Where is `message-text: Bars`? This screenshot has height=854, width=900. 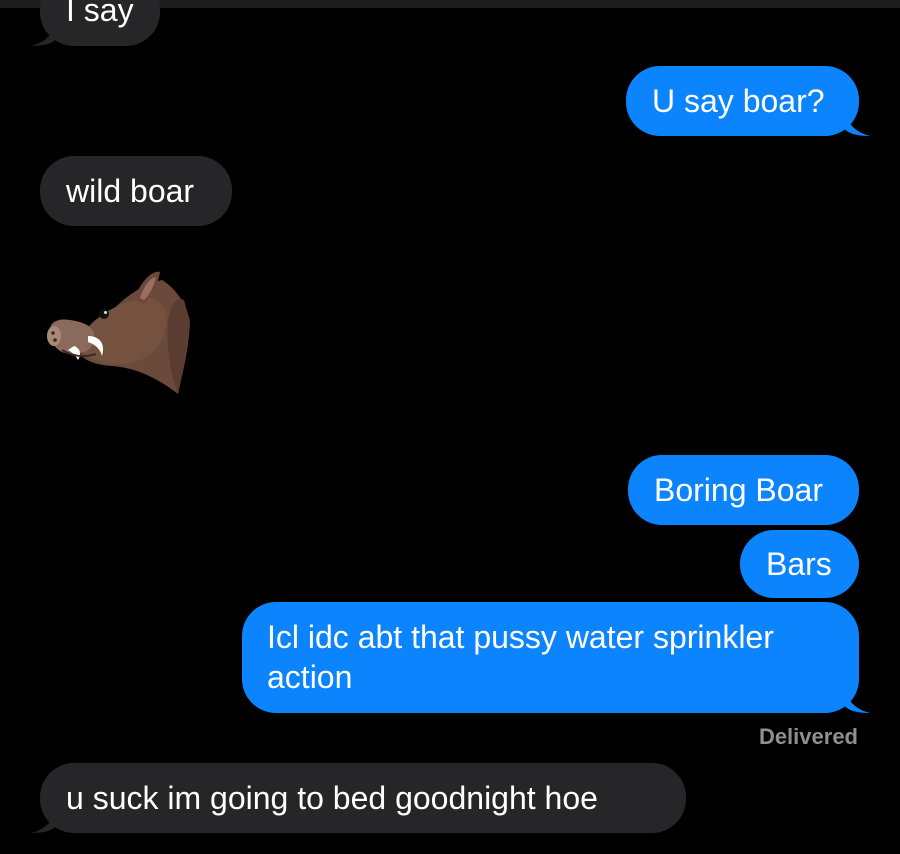
message-text: Bars is located at coordinates (799, 564).